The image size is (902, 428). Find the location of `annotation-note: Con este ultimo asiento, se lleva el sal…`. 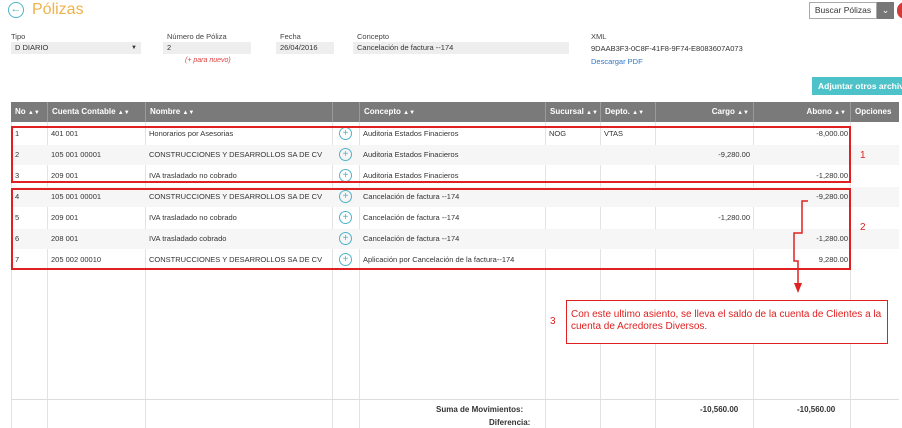

annotation-note: Con este ultimo asiento, se lleva el sal… is located at coordinates (727, 322).